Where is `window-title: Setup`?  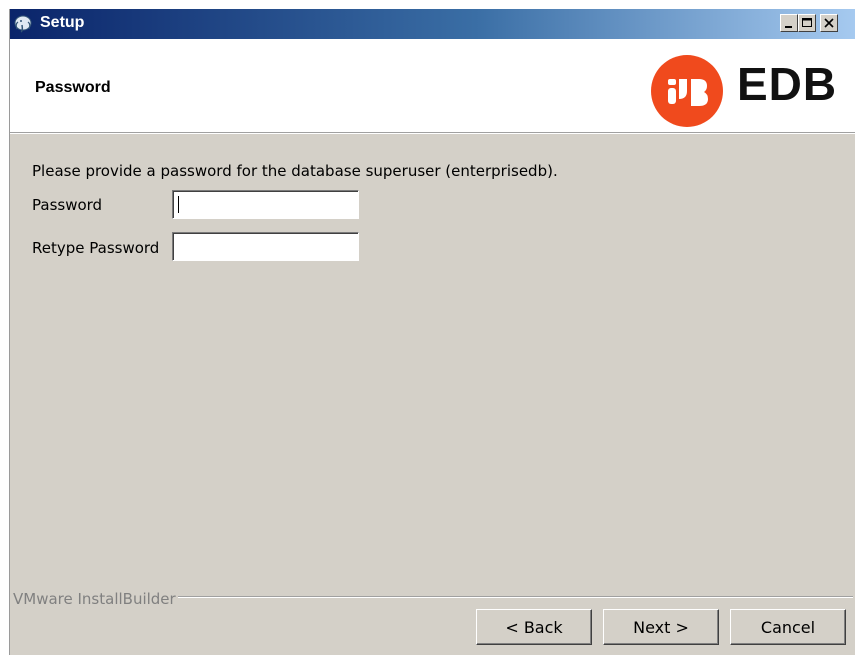
window-title: Setup is located at coordinates (62, 22).